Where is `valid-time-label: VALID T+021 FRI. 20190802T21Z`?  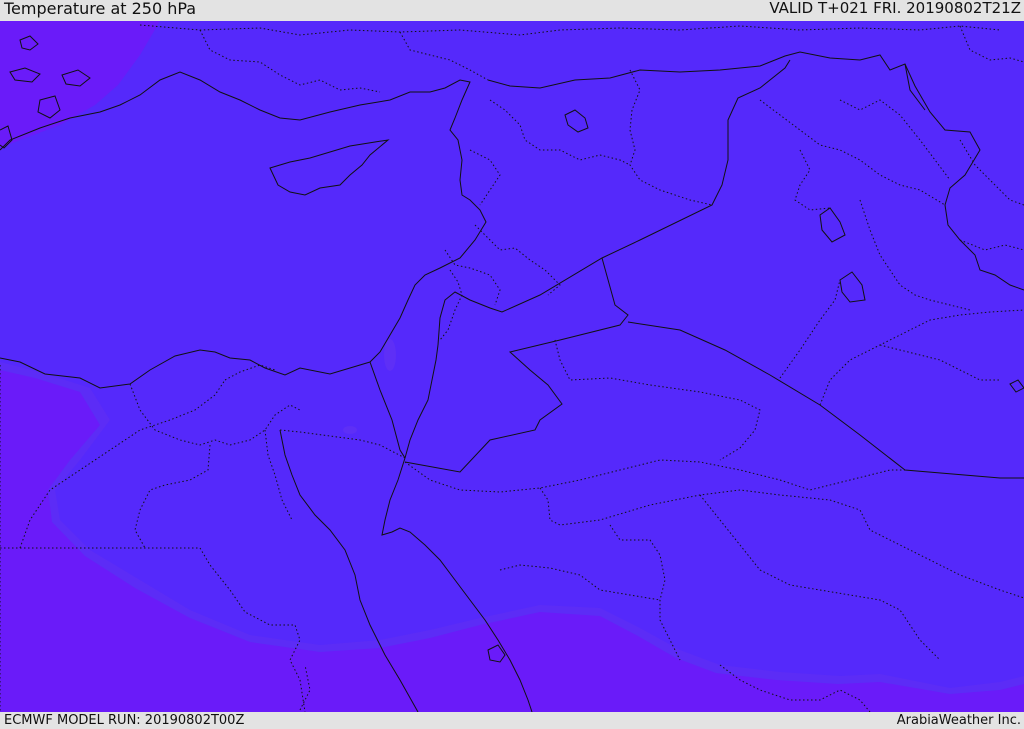 valid-time-label: VALID T+021 FRI. 20190802T21Z is located at coordinates (895, 8).